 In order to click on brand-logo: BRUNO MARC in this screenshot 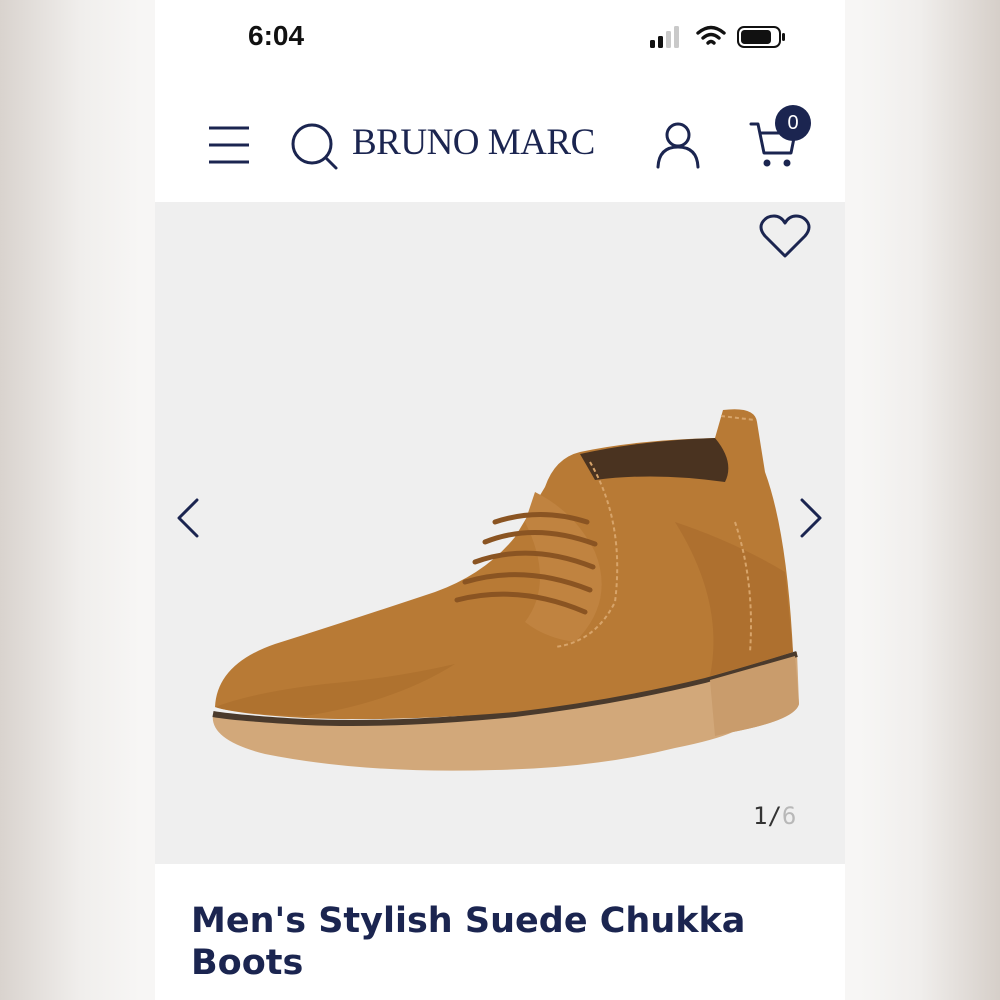, I will do `click(473, 142)`.